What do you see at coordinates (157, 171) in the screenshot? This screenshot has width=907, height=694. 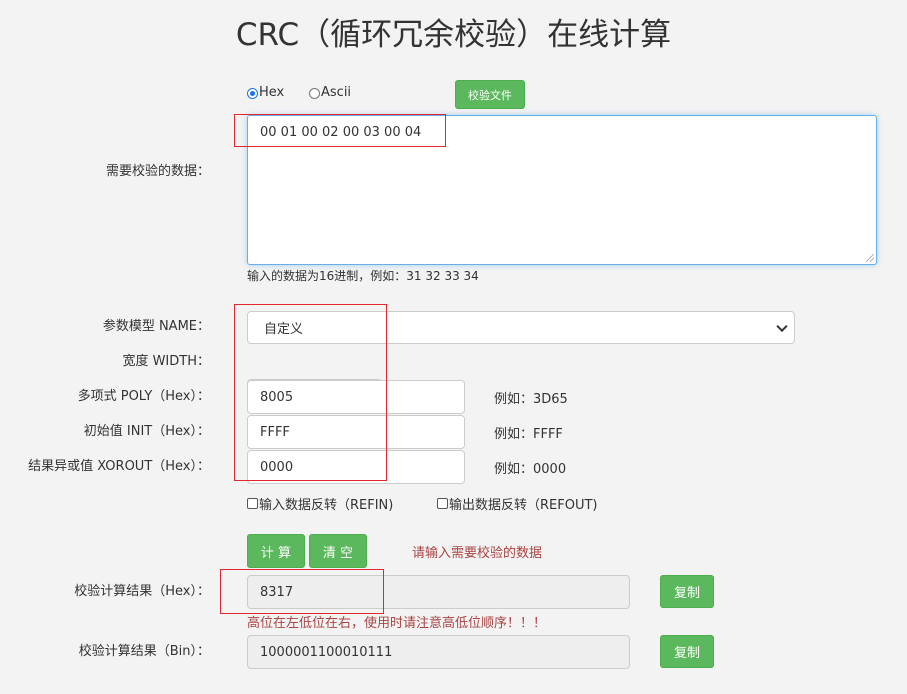 I see `data-input-label: 需要校验的数据：` at bounding box center [157, 171].